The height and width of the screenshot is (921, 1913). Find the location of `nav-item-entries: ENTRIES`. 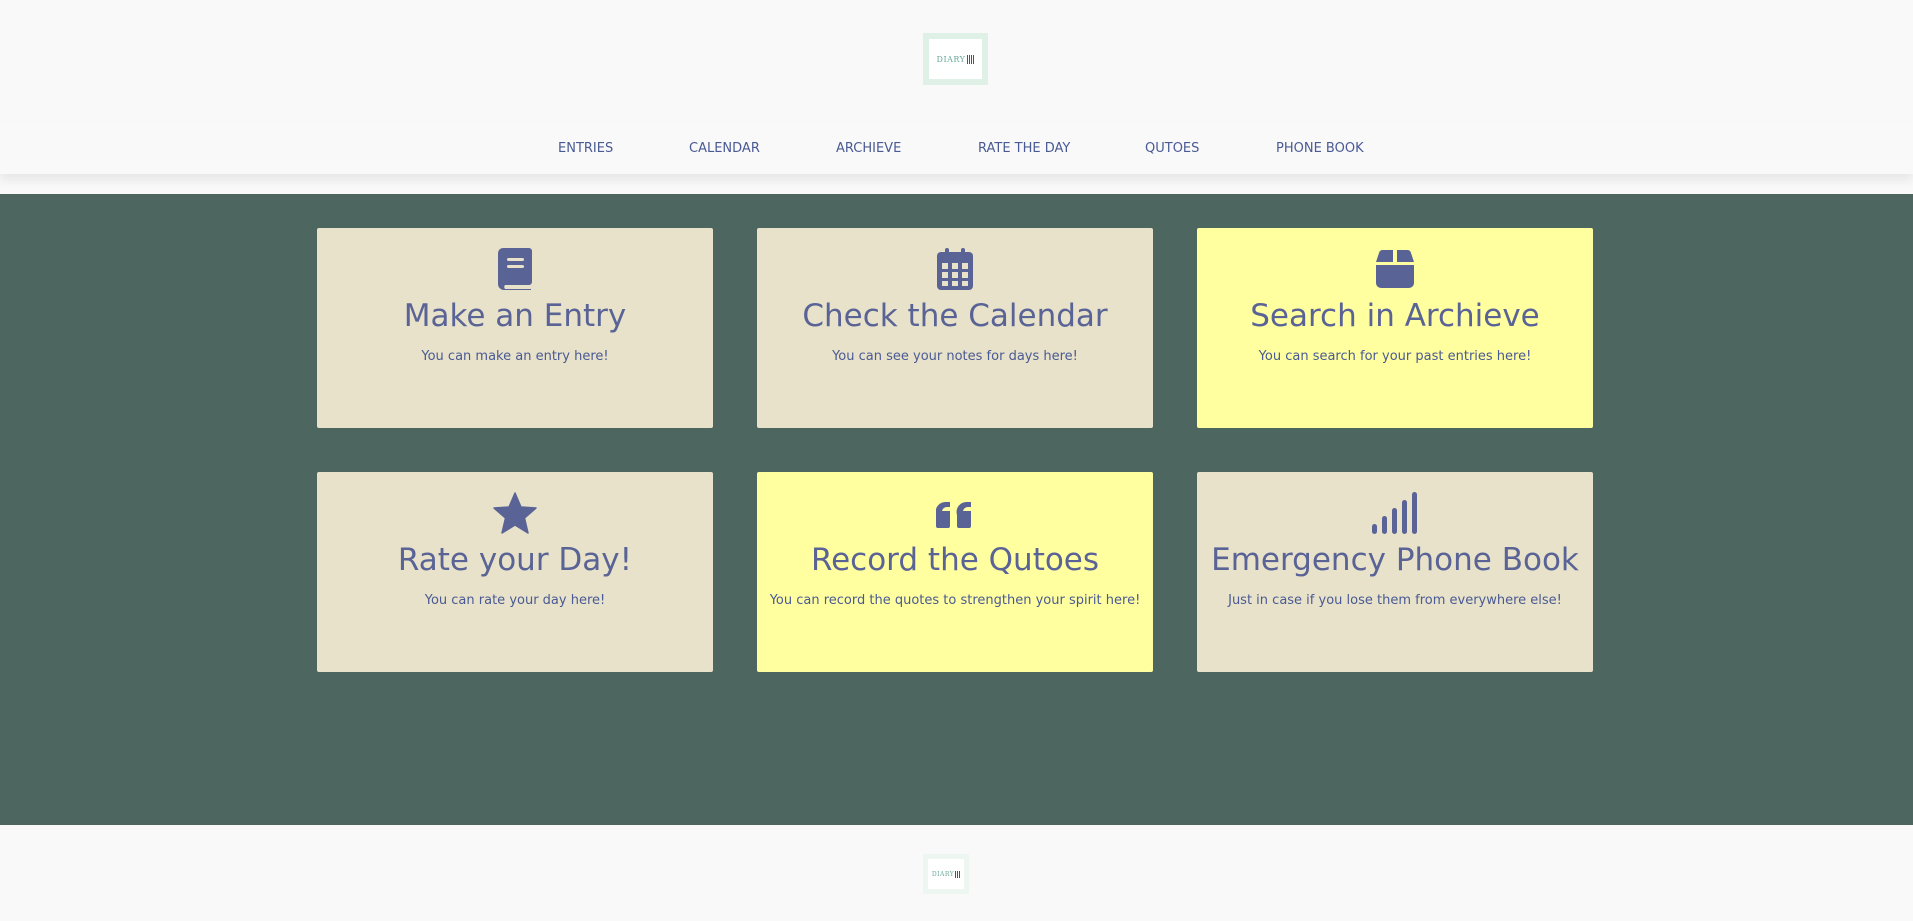

nav-item-entries: ENTRIES is located at coordinates (585, 148).